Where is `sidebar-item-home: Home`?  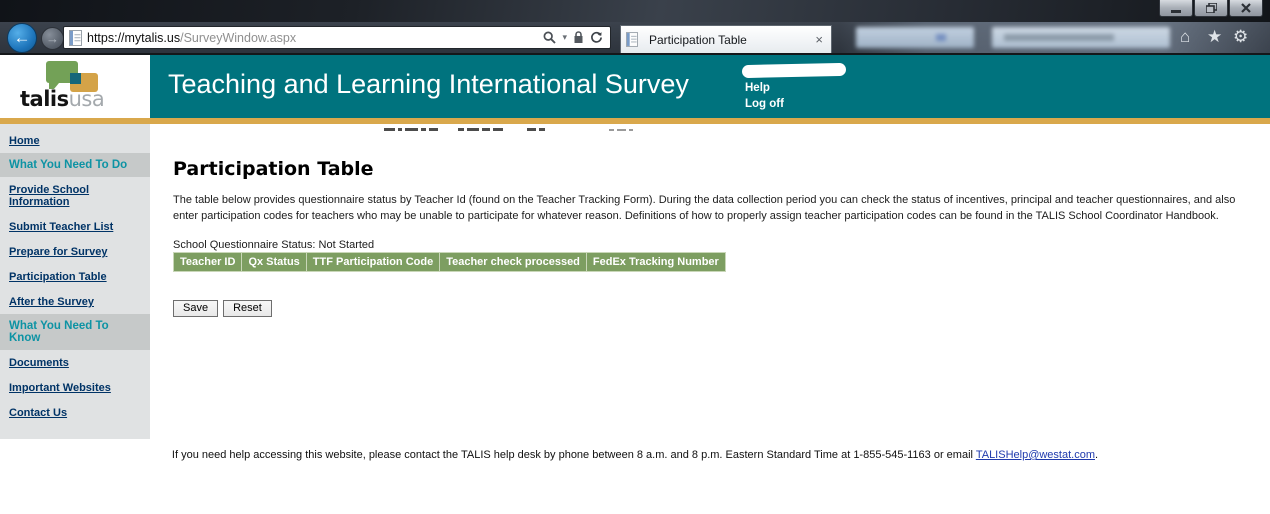 sidebar-item-home: Home is located at coordinates (75, 140).